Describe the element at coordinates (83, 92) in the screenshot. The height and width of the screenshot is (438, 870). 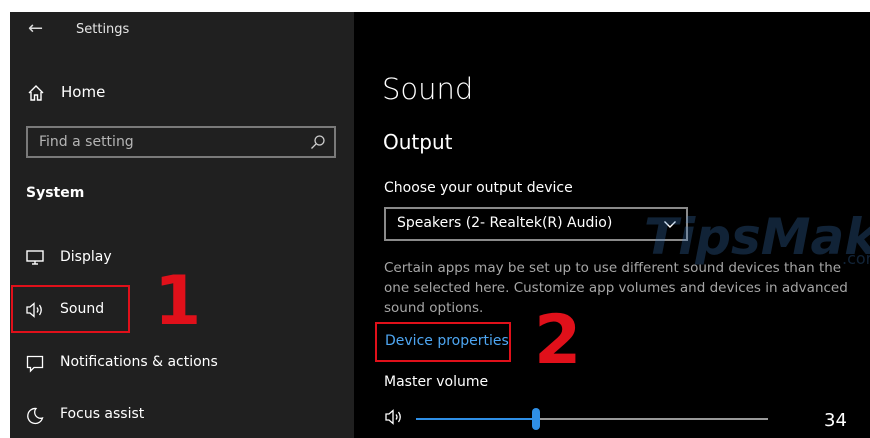
I see `nav-home-label: Home` at that location.